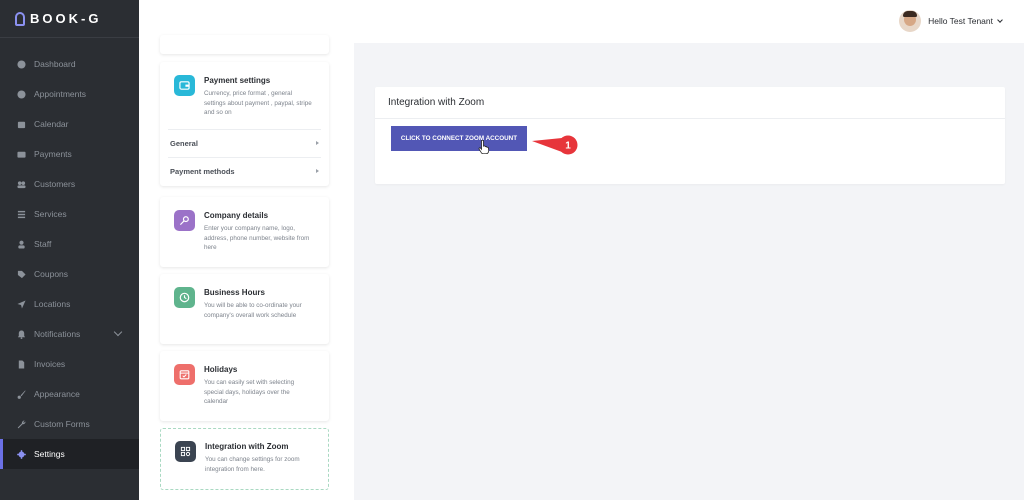  What do you see at coordinates (690, 103) in the screenshot?
I see `page-title: Integration with Zoom` at bounding box center [690, 103].